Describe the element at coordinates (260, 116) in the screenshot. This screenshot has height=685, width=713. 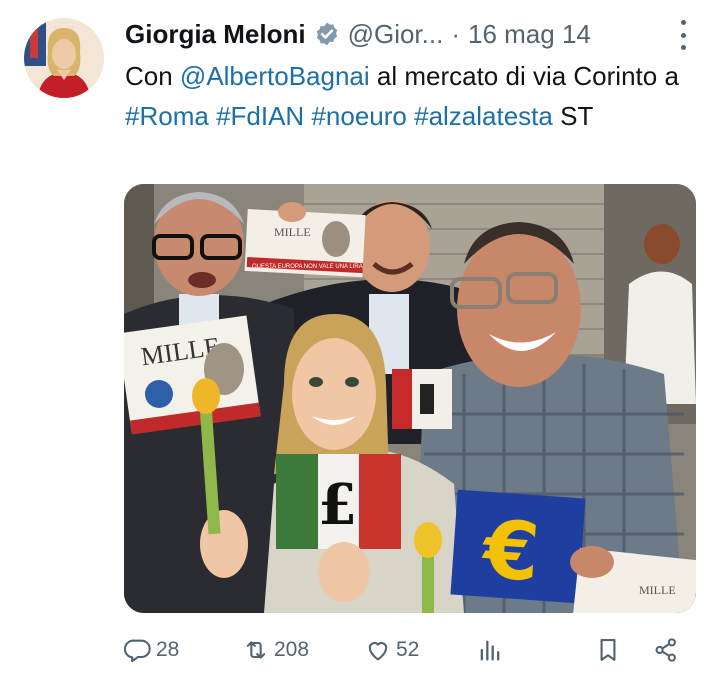
I see `hashtag-link: #FdIAN` at that location.